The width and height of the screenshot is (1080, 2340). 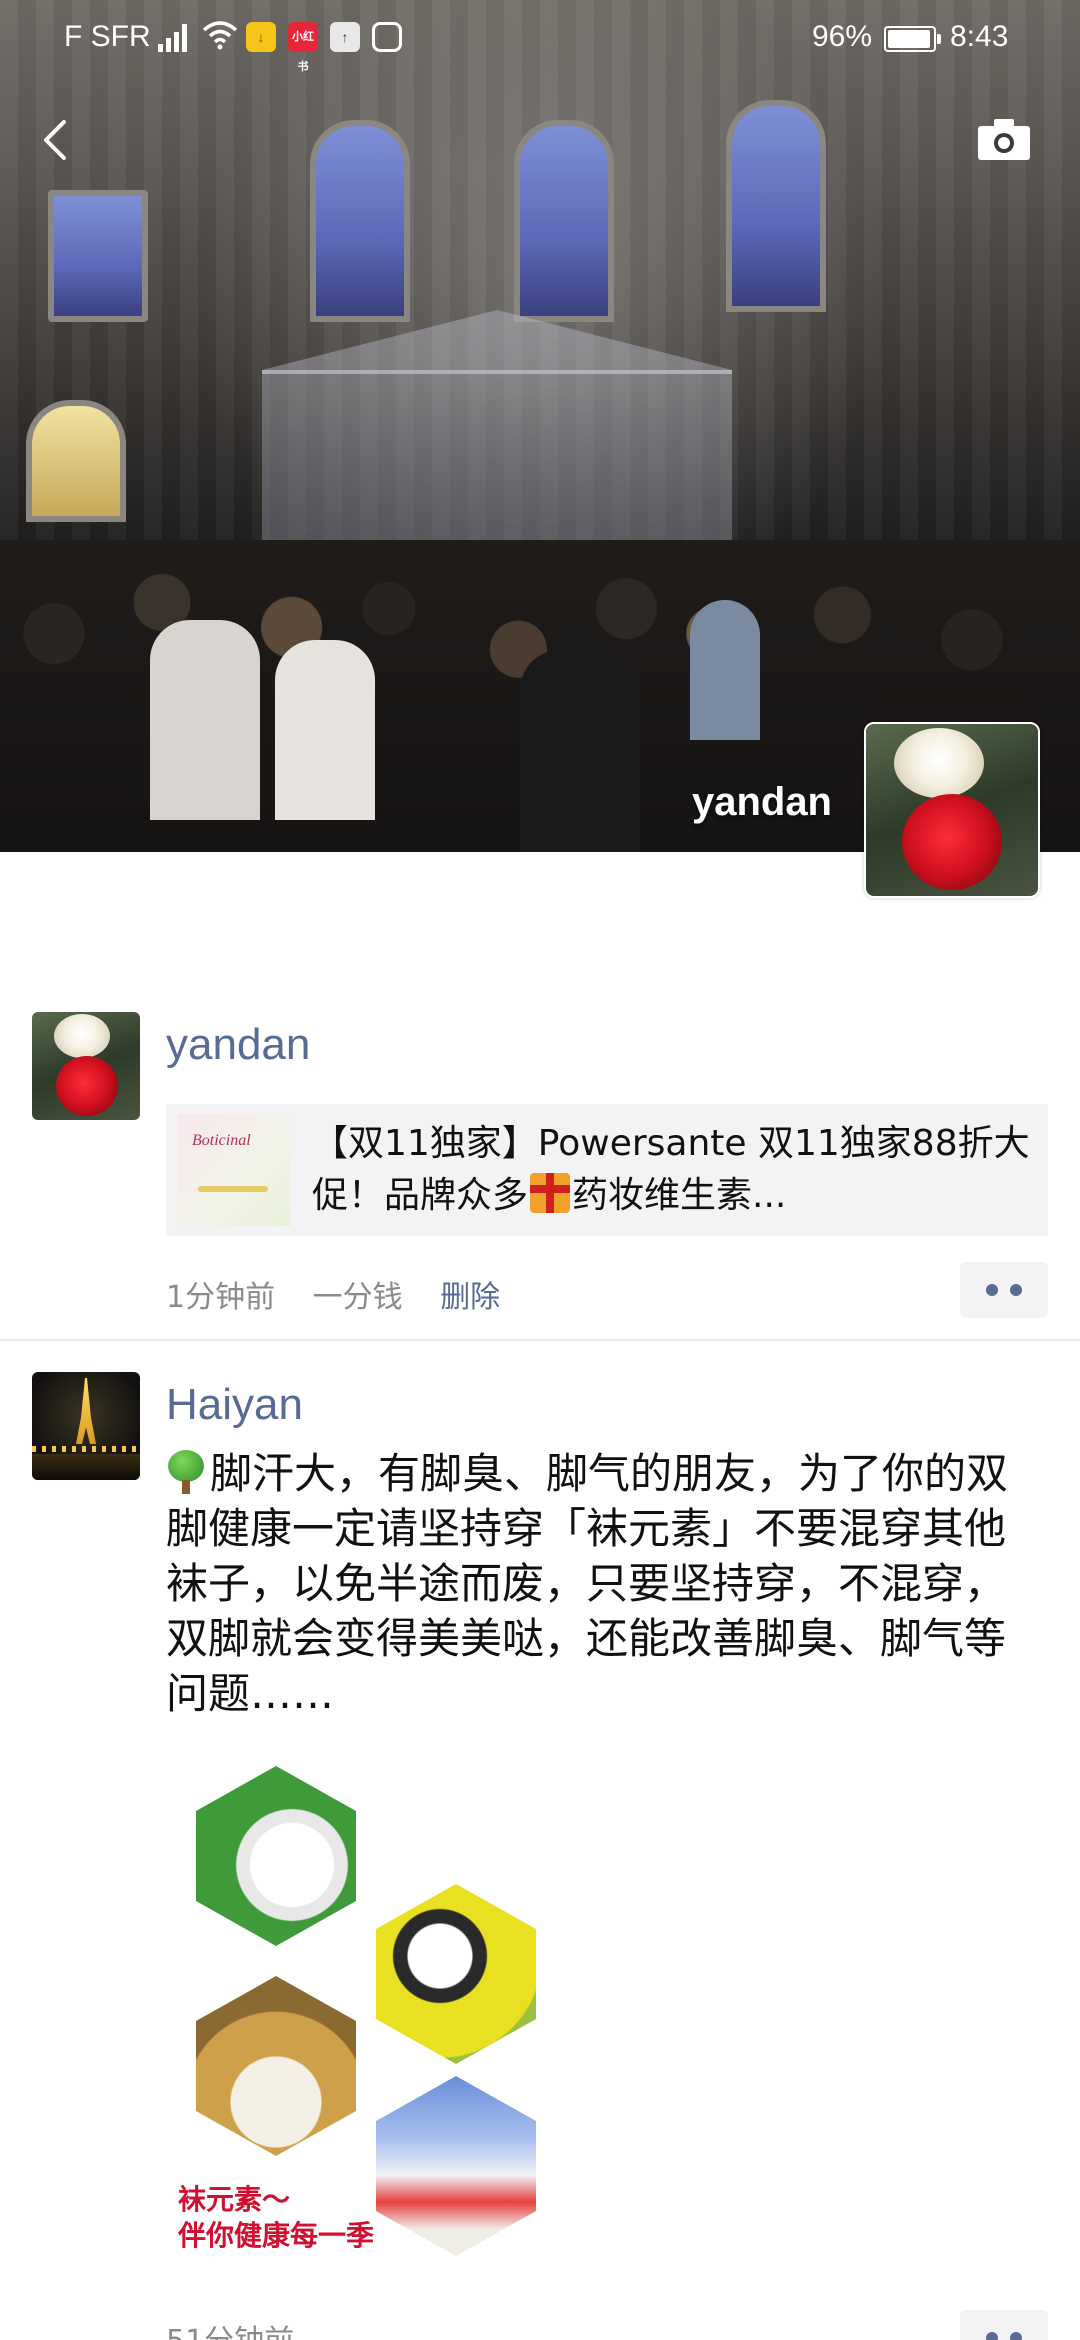 What do you see at coordinates (186, 1472) in the screenshot?
I see `tree-emoji-icon` at bounding box center [186, 1472].